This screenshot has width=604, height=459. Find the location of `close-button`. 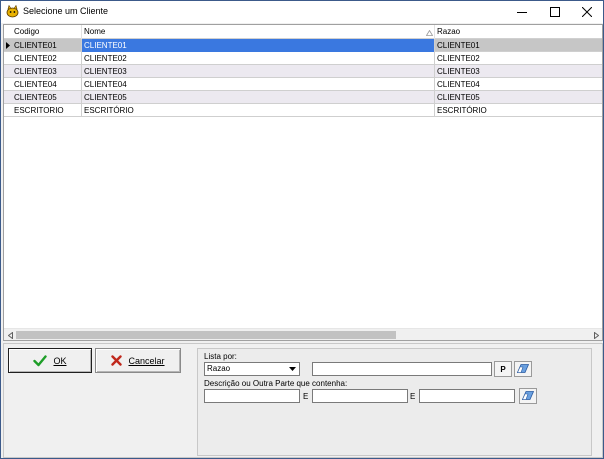

close-button is located at coordinates (587, 12).